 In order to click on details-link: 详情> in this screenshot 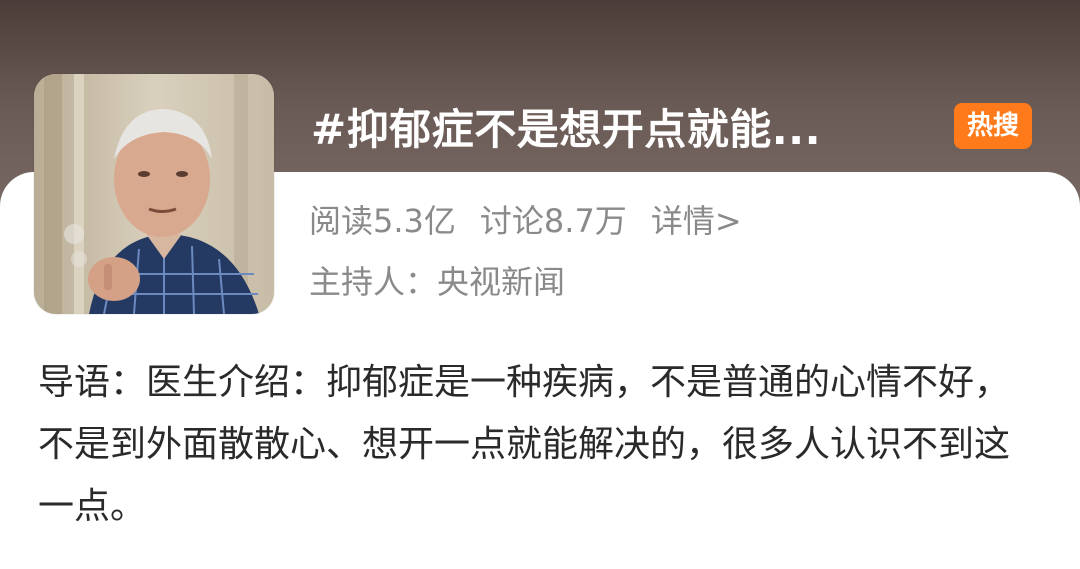, I will do `click(696, 221)`.